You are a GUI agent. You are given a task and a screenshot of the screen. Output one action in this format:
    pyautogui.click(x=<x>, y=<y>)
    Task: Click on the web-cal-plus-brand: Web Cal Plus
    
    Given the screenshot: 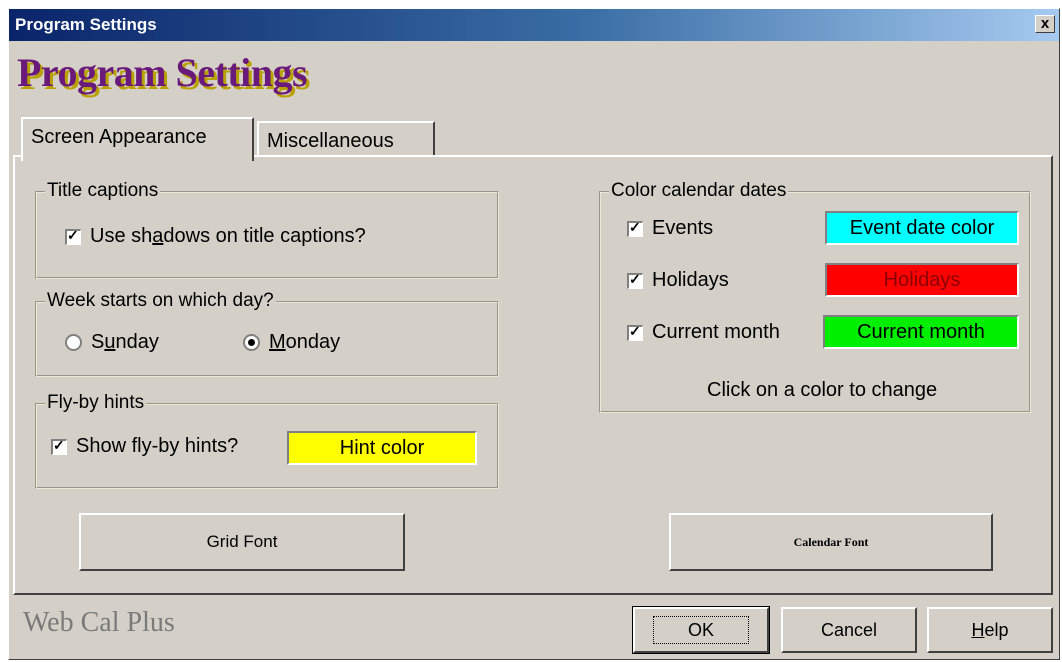 What is the action you would take?
    pyautogui.click(x=99, y=622)
    